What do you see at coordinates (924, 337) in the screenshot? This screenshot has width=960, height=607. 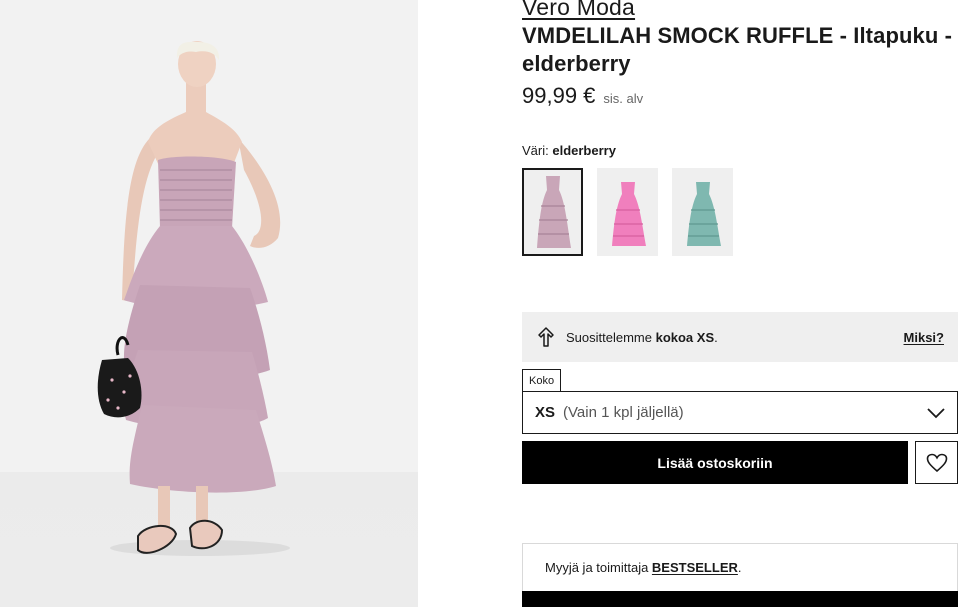 I see `why-link: Miksi?` at bounding box center [924, 337].